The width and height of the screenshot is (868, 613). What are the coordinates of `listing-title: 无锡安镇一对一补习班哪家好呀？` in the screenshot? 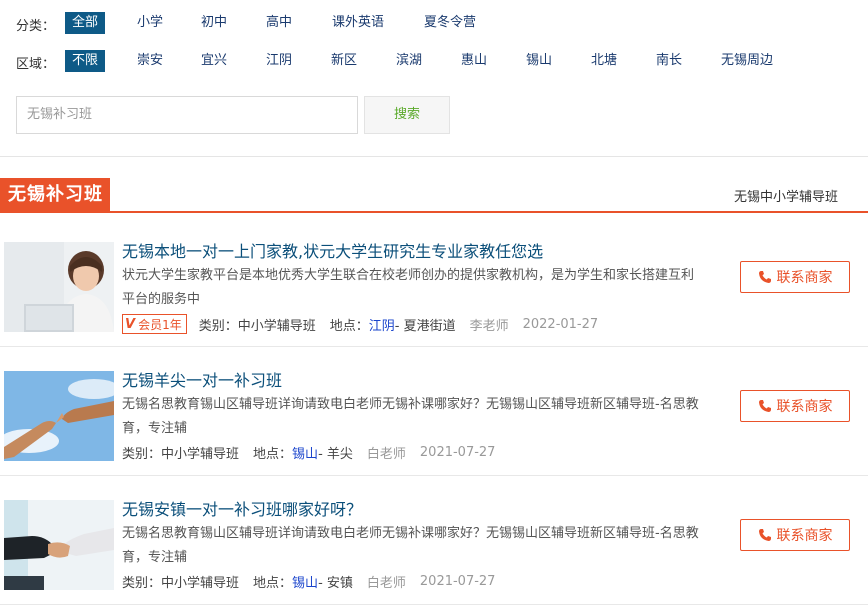 It's located at (242, 508).